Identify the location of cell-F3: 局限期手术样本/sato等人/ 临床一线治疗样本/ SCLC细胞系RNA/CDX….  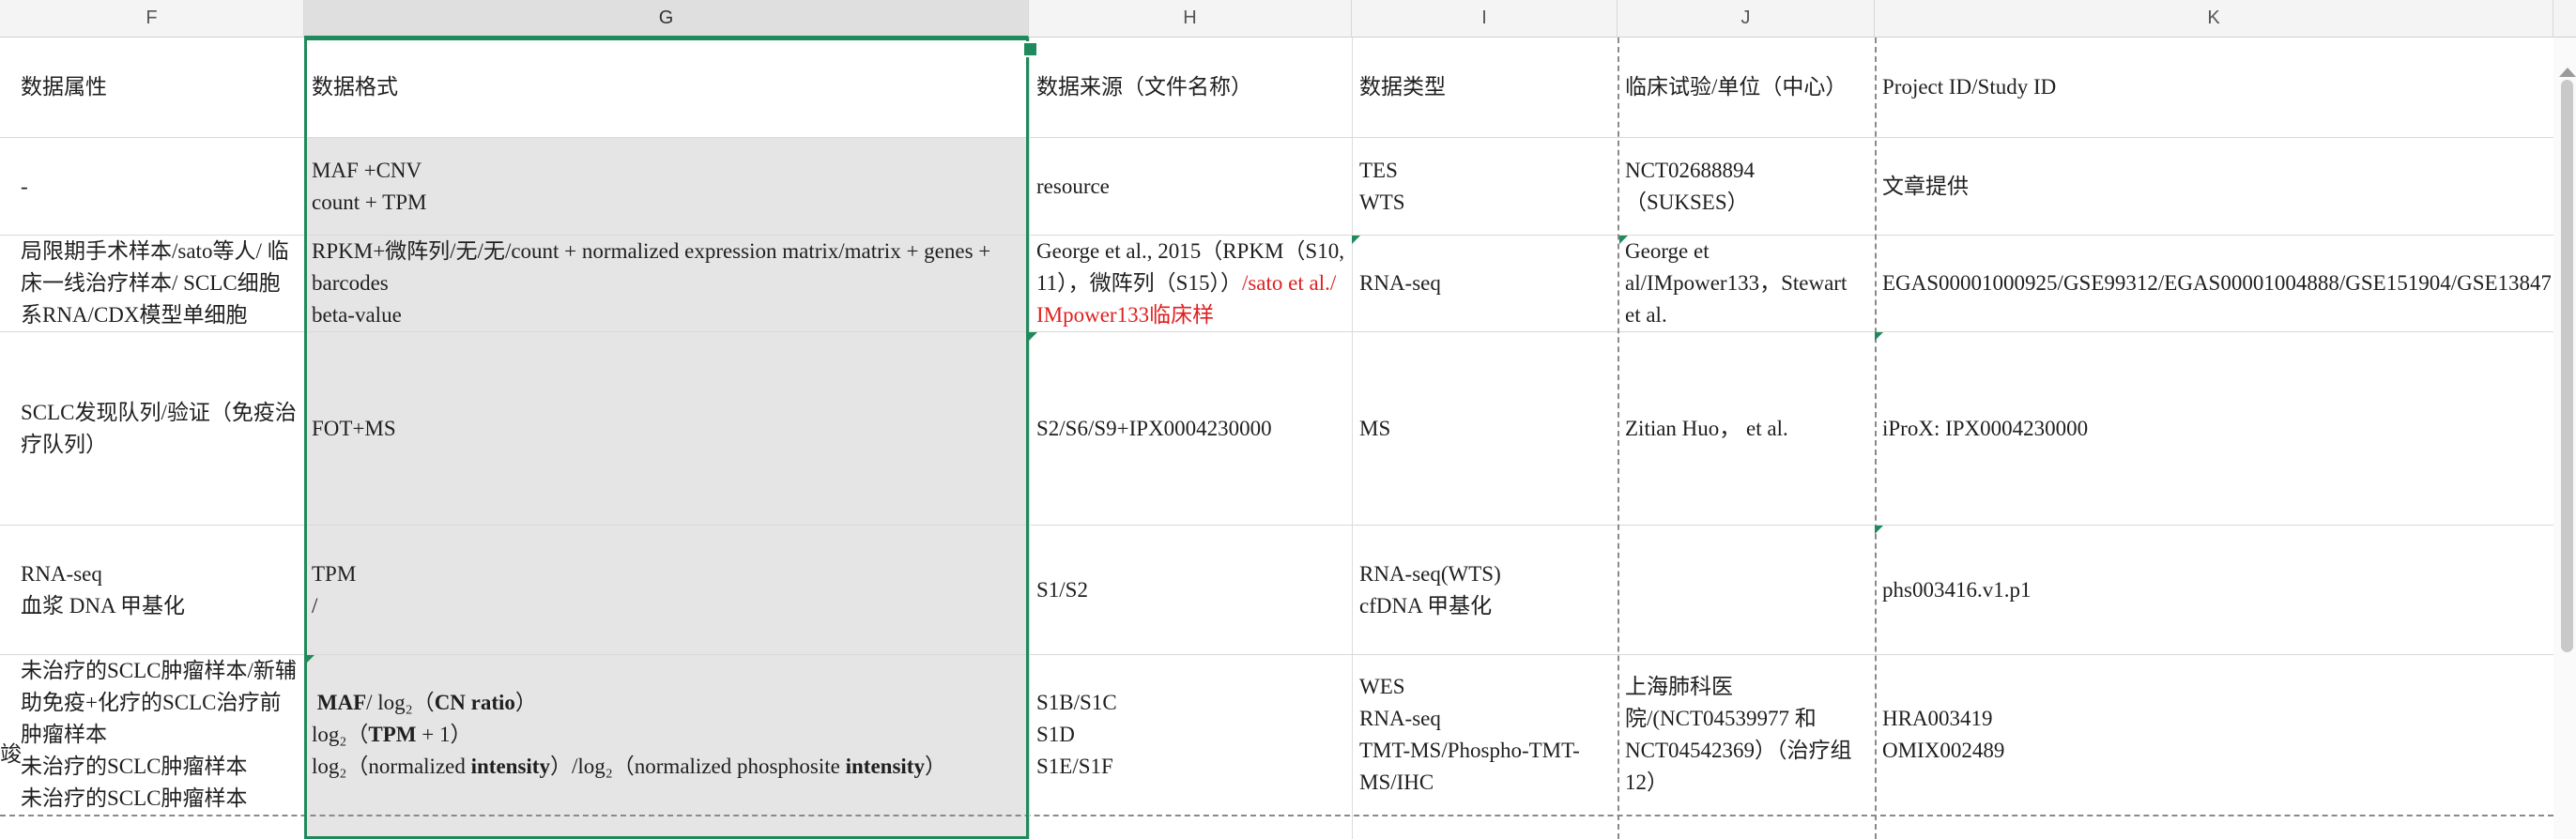
(159, 283).